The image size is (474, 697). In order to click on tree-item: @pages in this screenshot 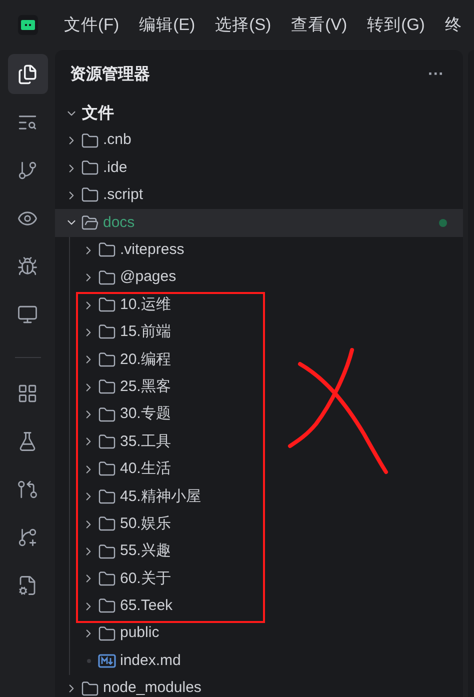, I will do `click(259, 278)`.